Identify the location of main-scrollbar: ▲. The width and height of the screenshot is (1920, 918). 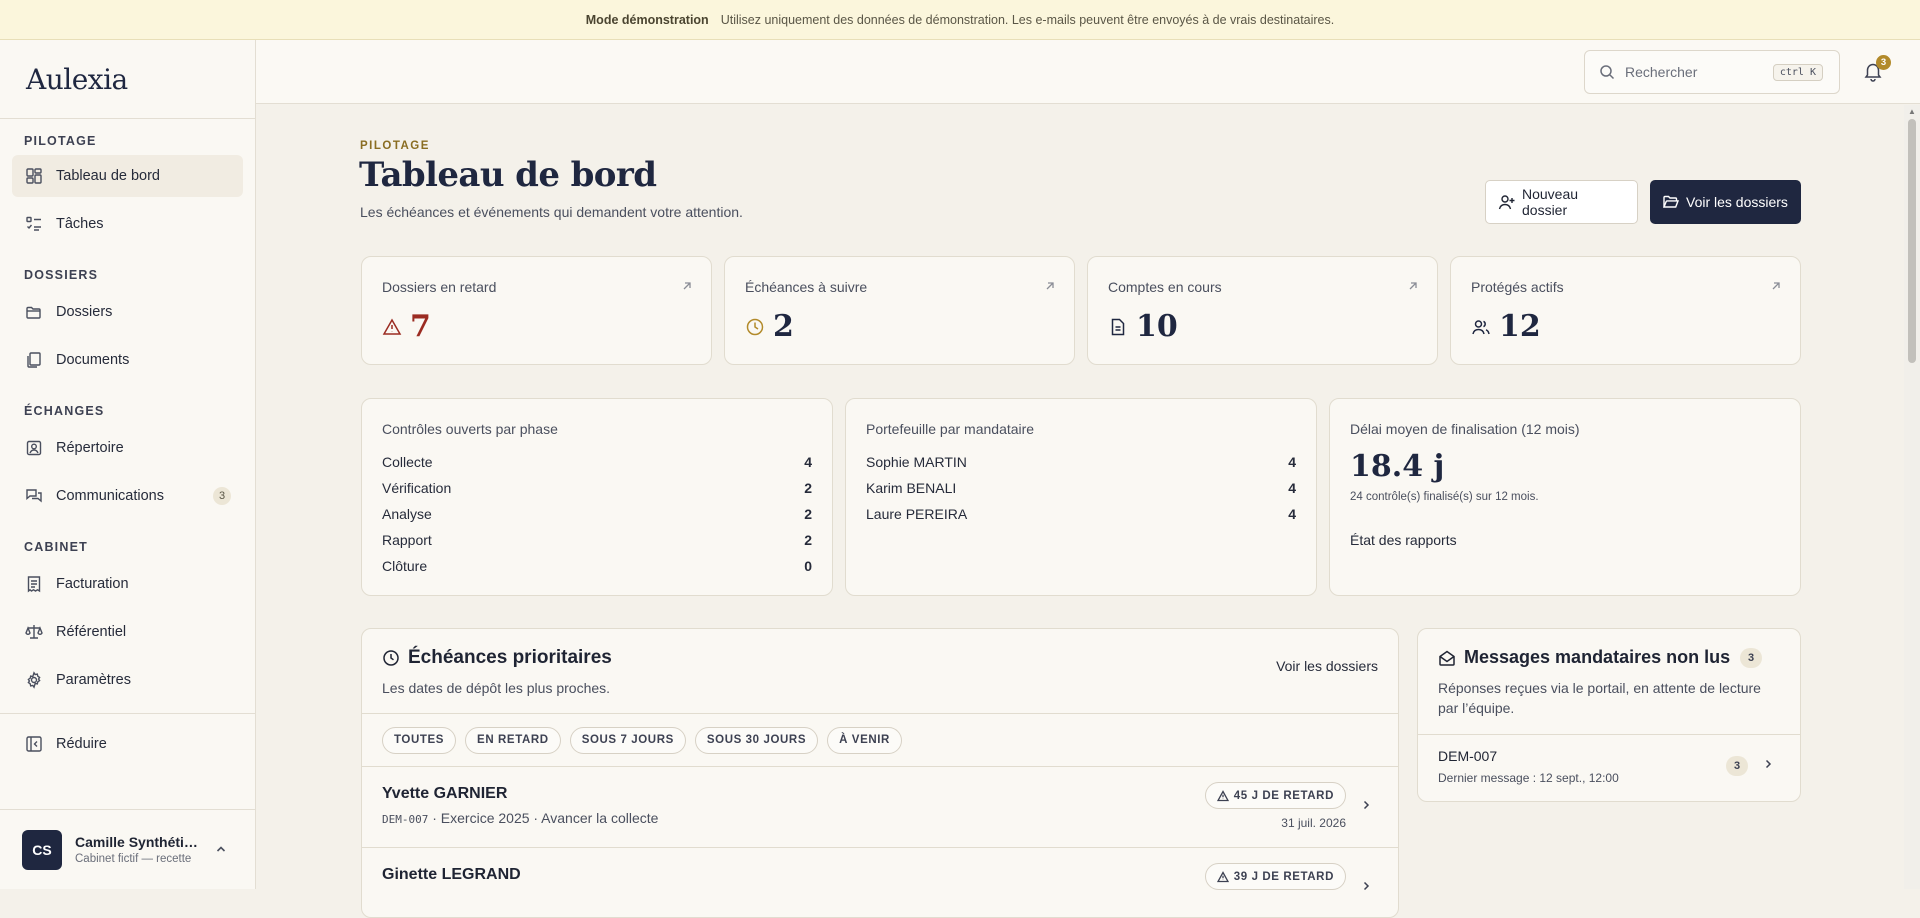
(1912, 497).